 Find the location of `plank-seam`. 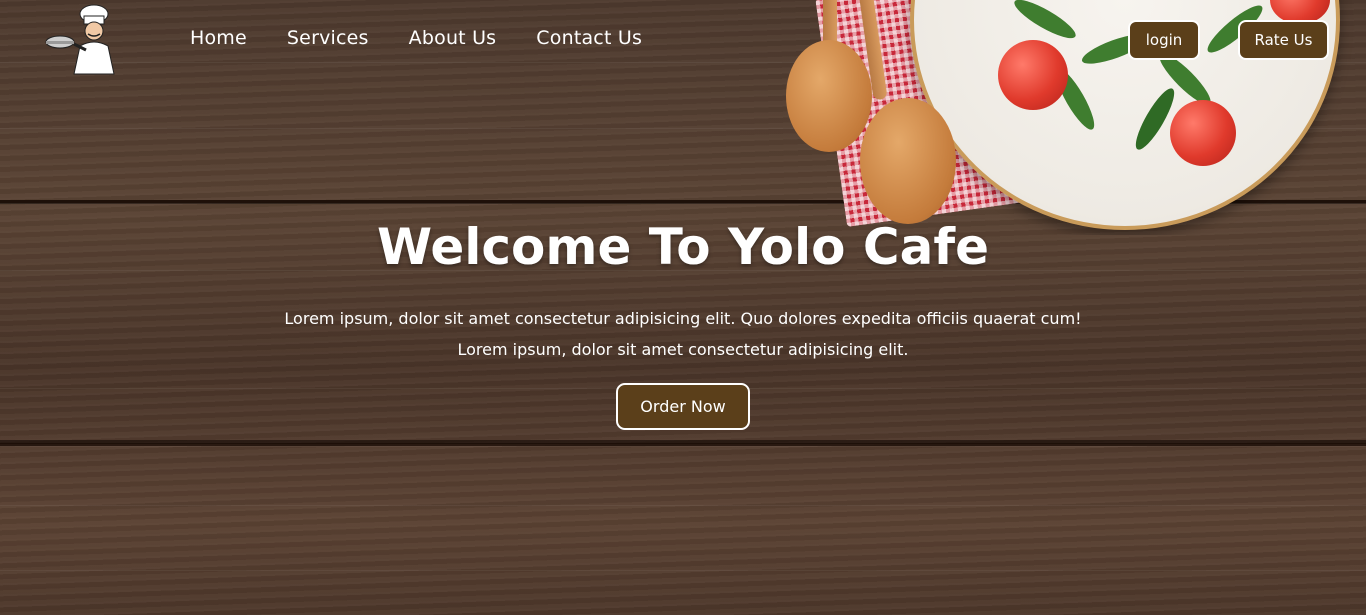

plank-seam is located at coordinates (683, 444).